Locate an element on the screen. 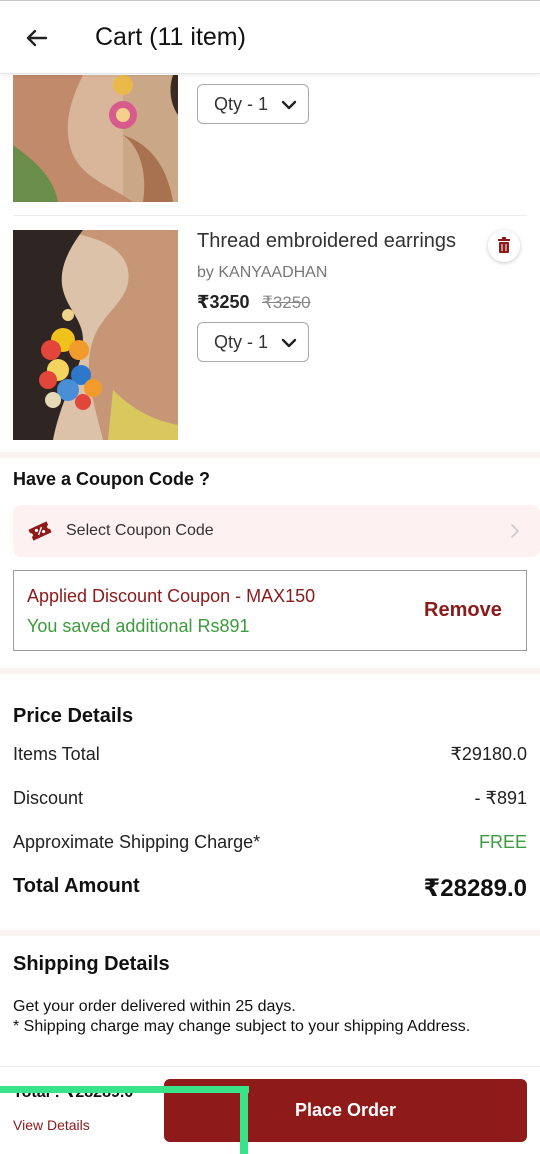  page-title: Cart (11 item) is located at coordinates (170, 37).